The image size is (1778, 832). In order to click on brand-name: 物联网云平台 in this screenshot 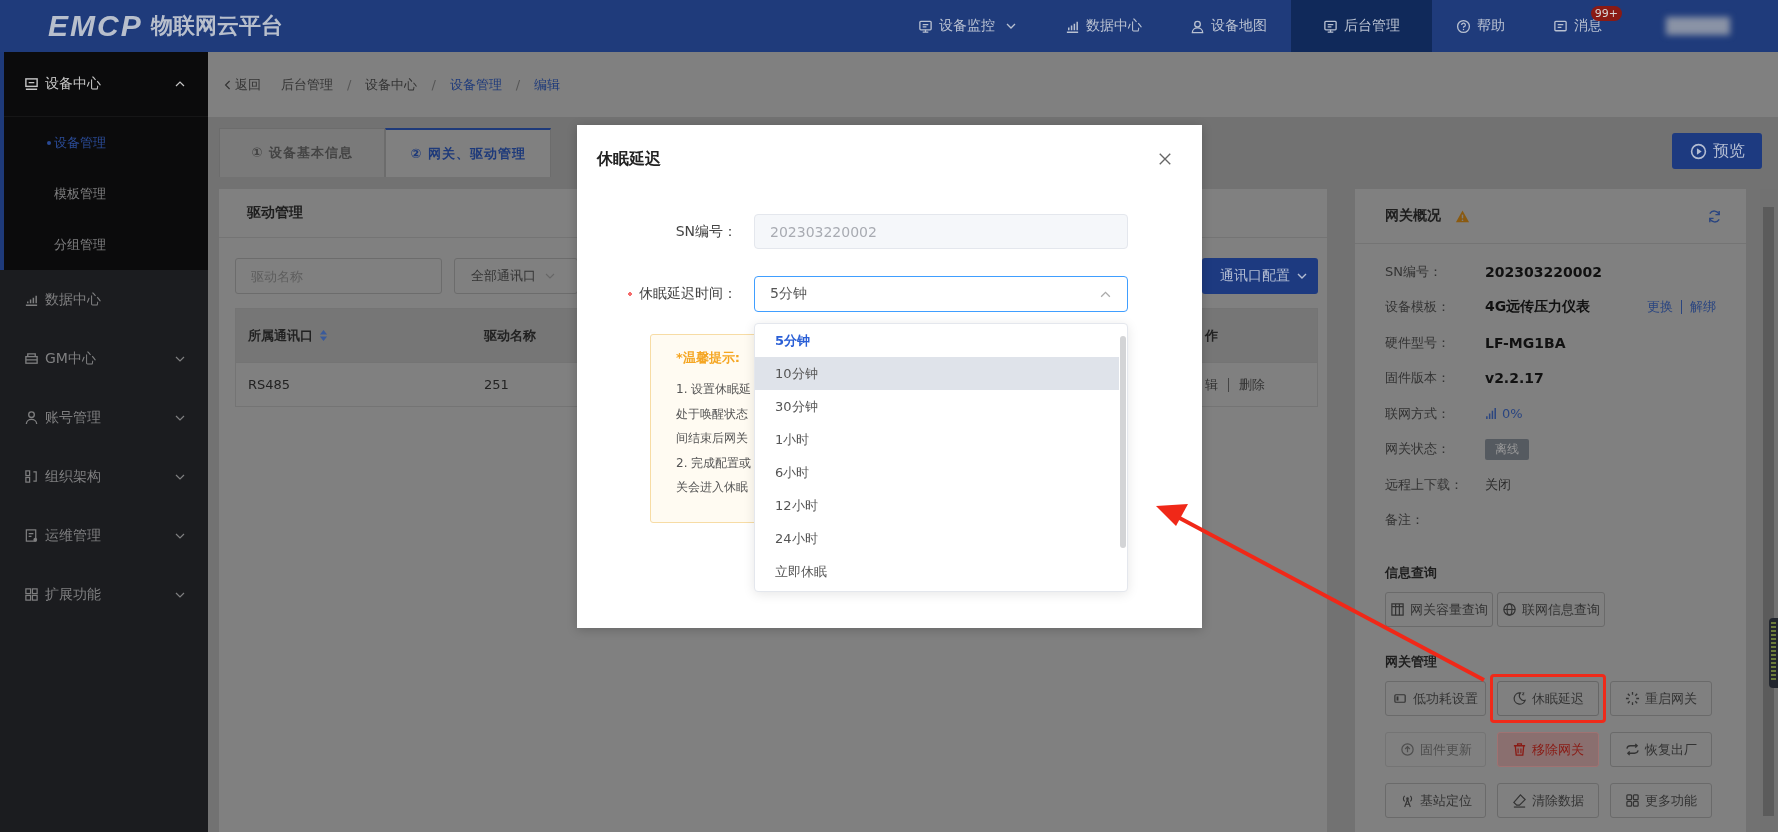, I will do `click(216, 26)`.